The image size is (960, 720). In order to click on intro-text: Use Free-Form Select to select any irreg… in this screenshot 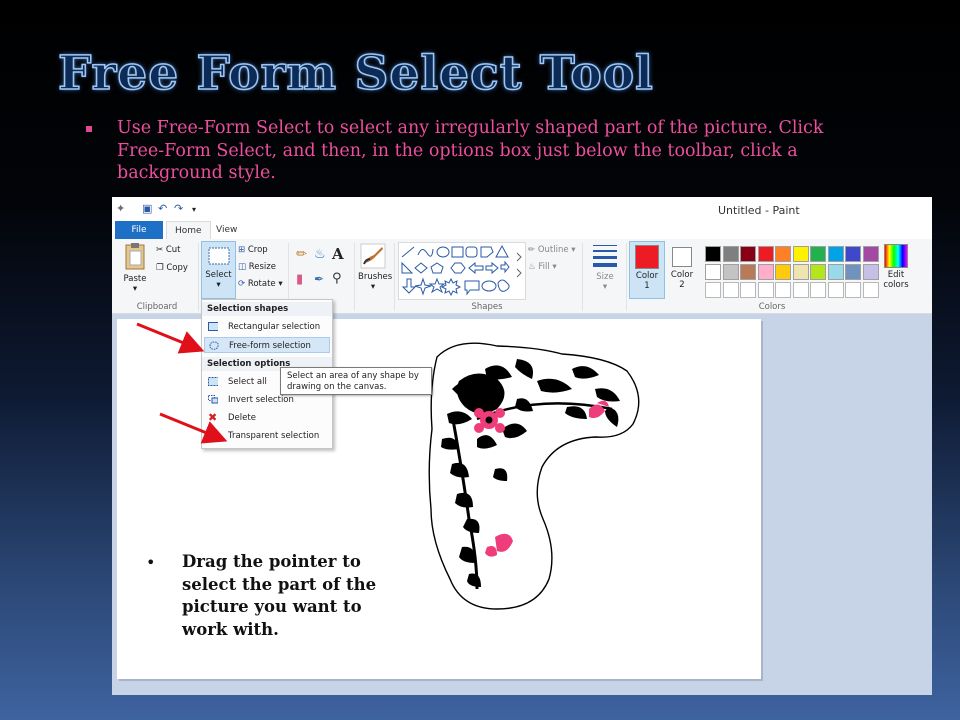, I will do `click(470, 150)`.